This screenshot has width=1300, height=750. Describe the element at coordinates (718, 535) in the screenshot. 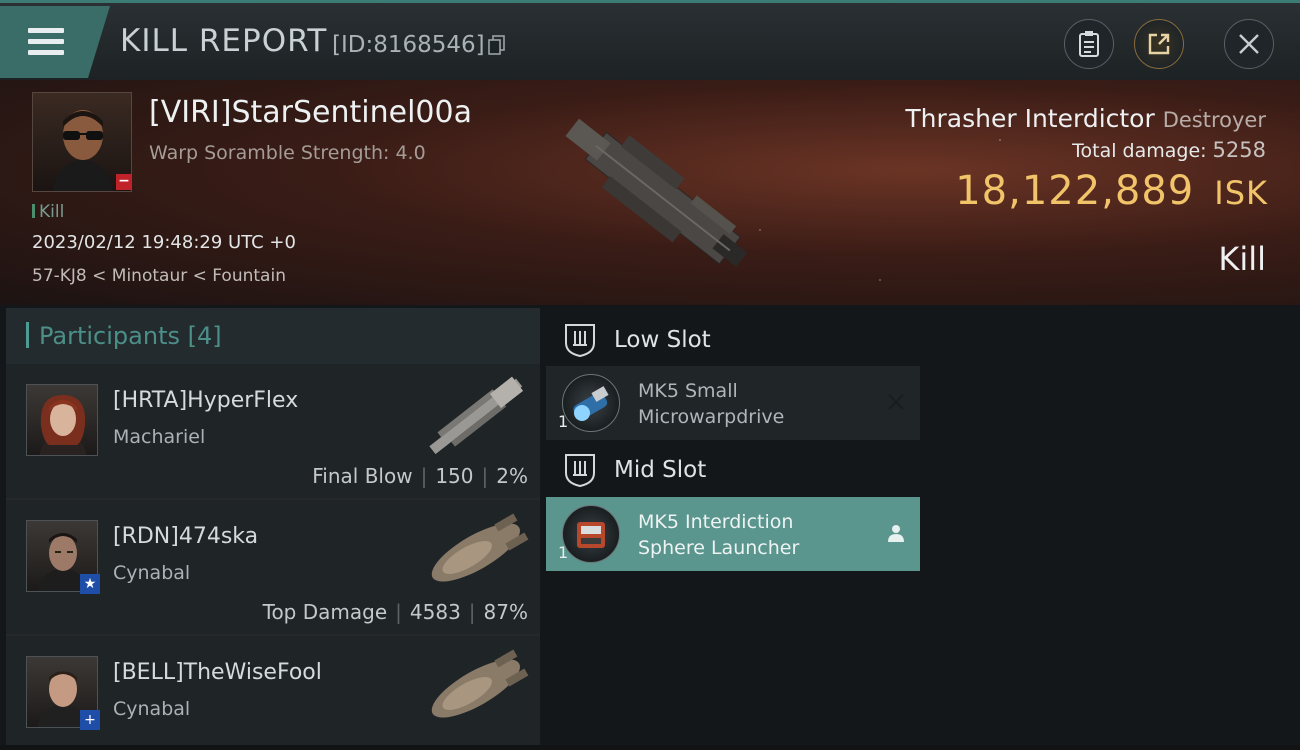

I see `module-name: MK5 Interdiction Sphere Launcher` at that location.